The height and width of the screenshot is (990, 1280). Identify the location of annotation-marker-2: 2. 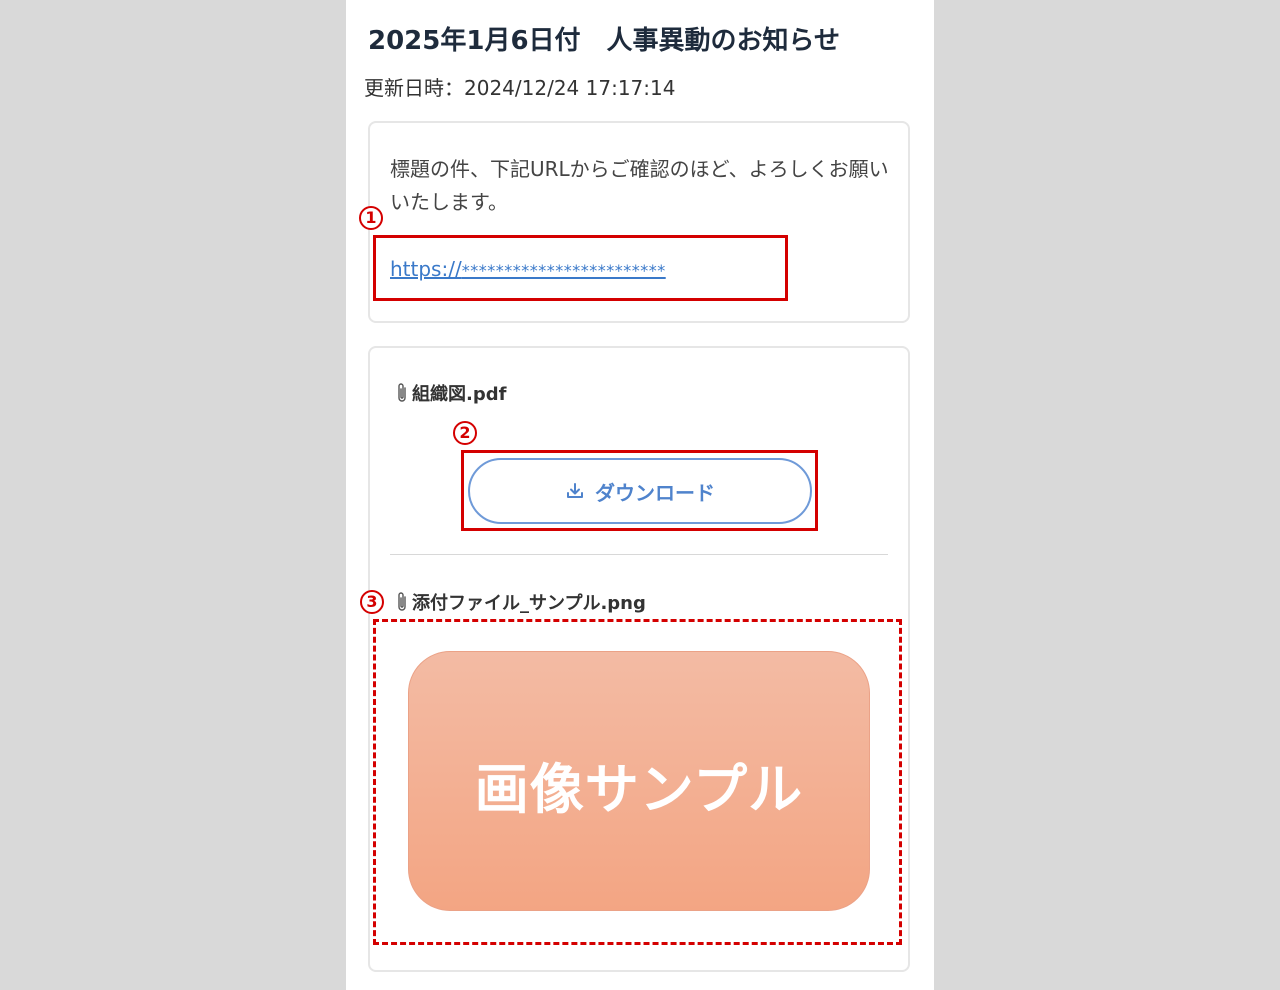
(465, 433).